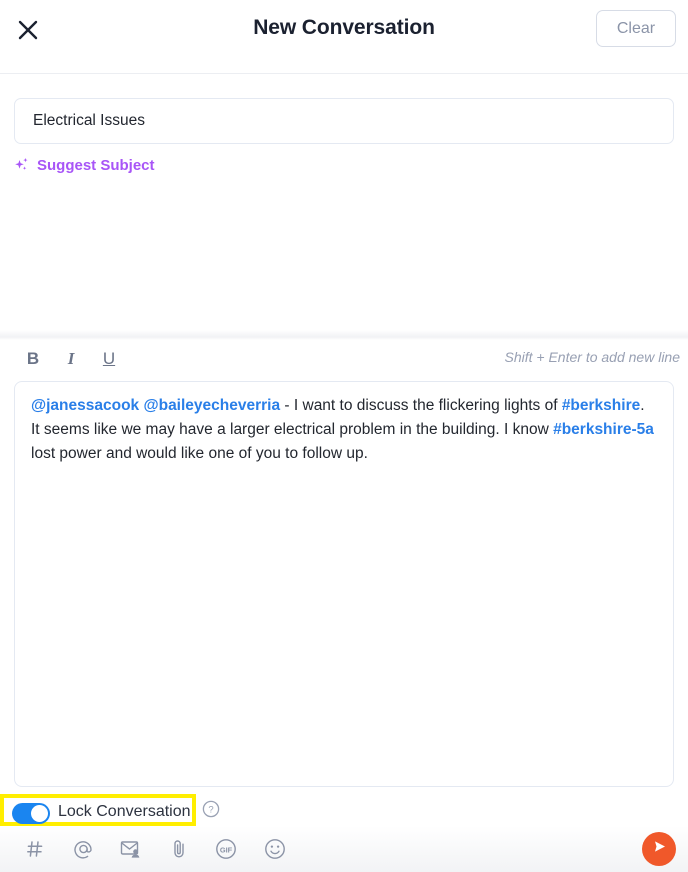  Describe the element at coordinates (131, 849) in the screenshot. I see `envelope-person-icon` at that location.